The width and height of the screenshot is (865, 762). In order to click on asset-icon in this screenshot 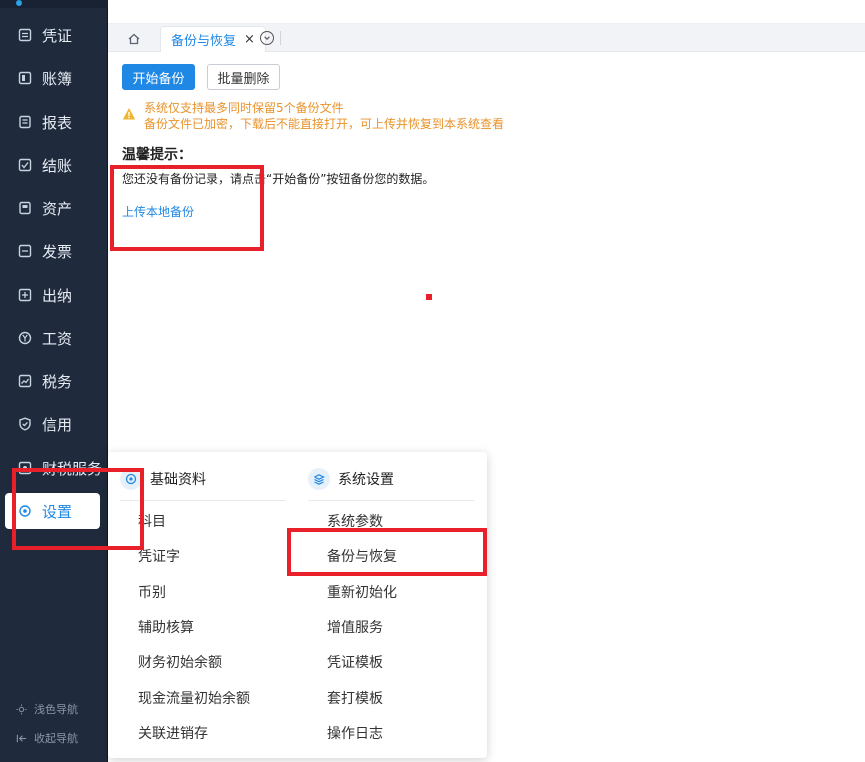, I will do `click(25, 208)`.